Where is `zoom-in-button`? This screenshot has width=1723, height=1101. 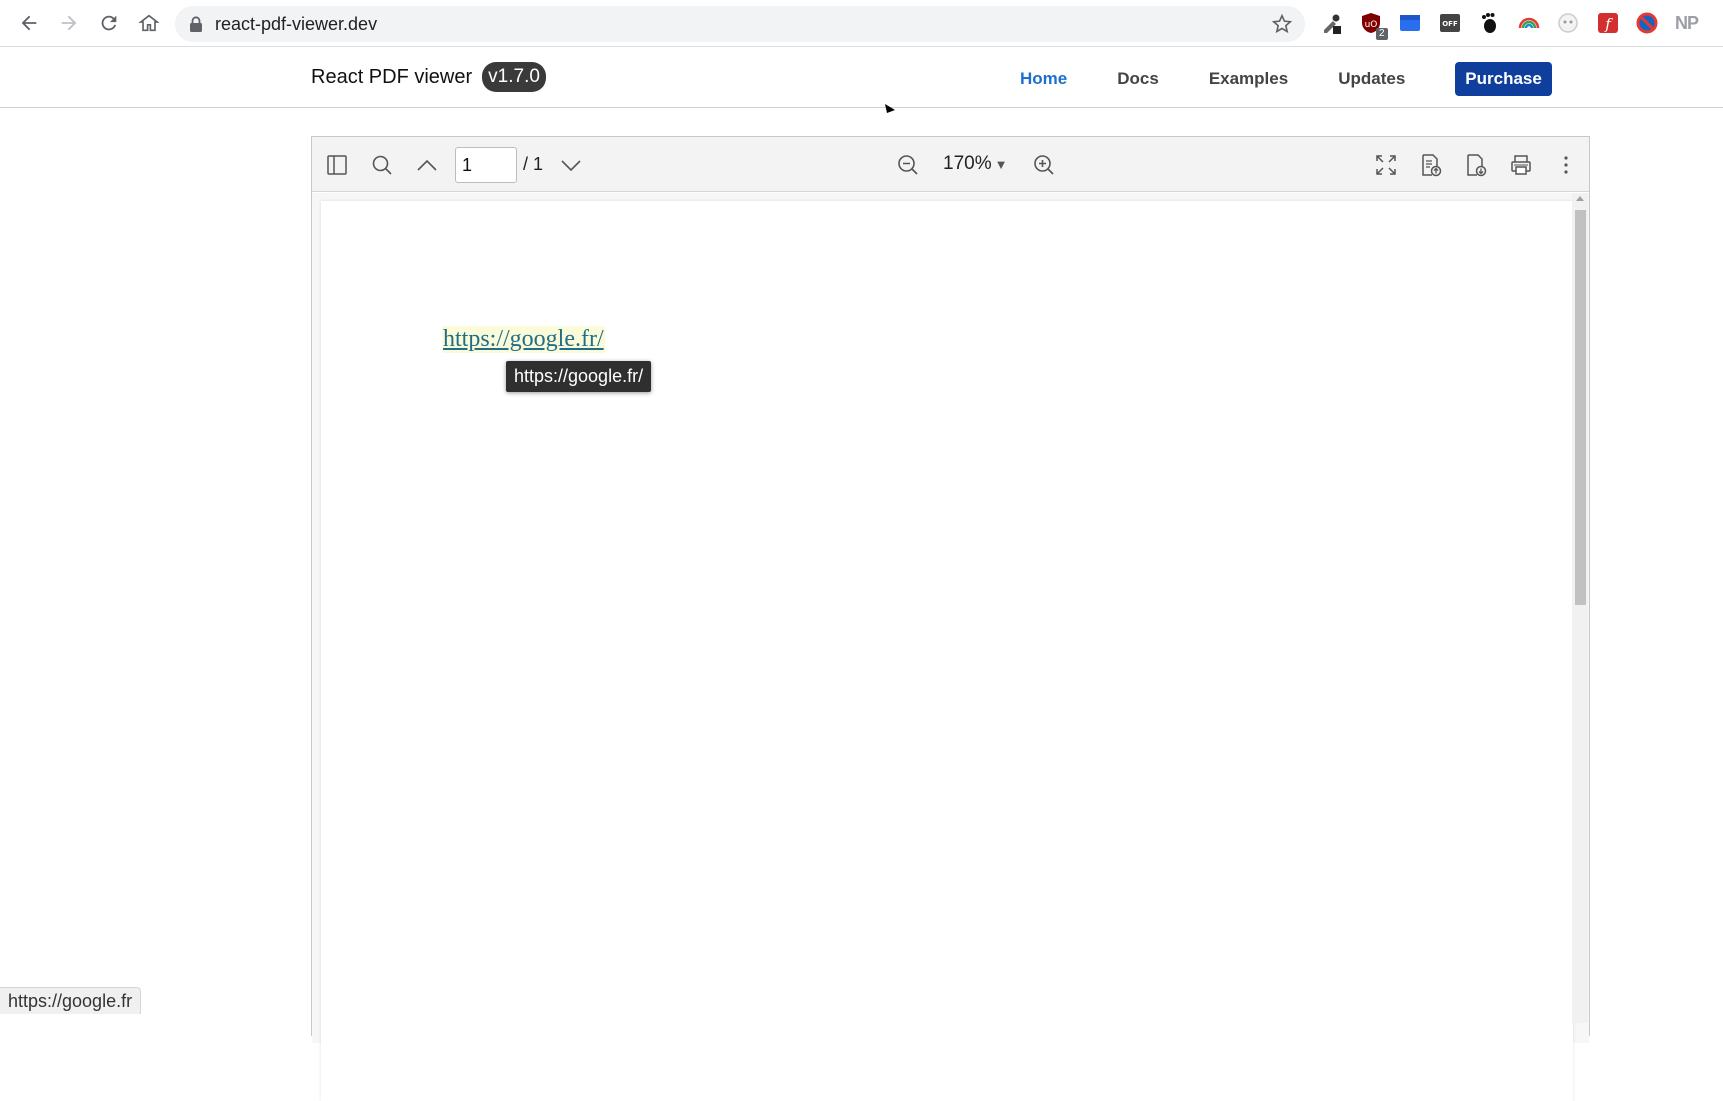 zoom-in-button is located at coordinates (1044, 165).